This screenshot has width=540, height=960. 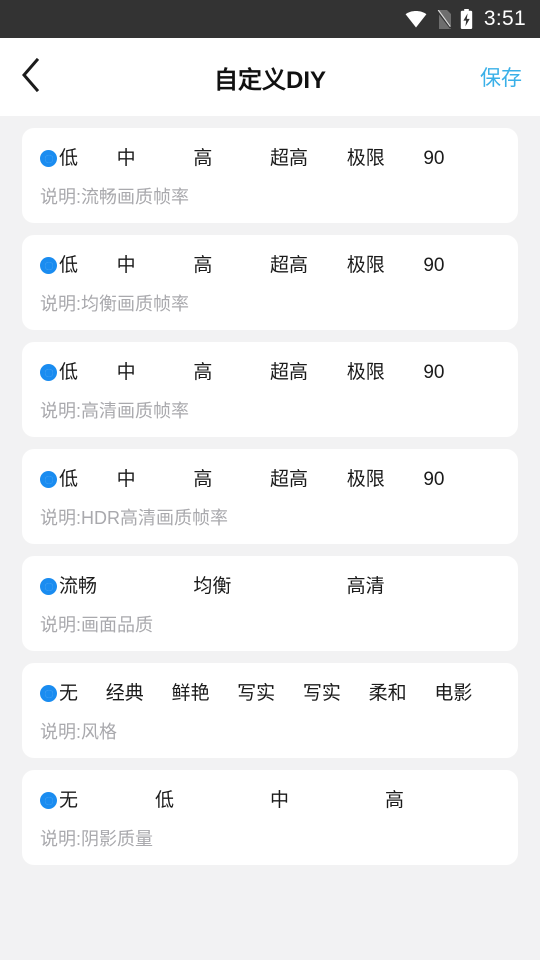 What do you see at coordinates (443, 19) in the screenshot?
I see `no-sim-icon` at bounding box center [443, 19].